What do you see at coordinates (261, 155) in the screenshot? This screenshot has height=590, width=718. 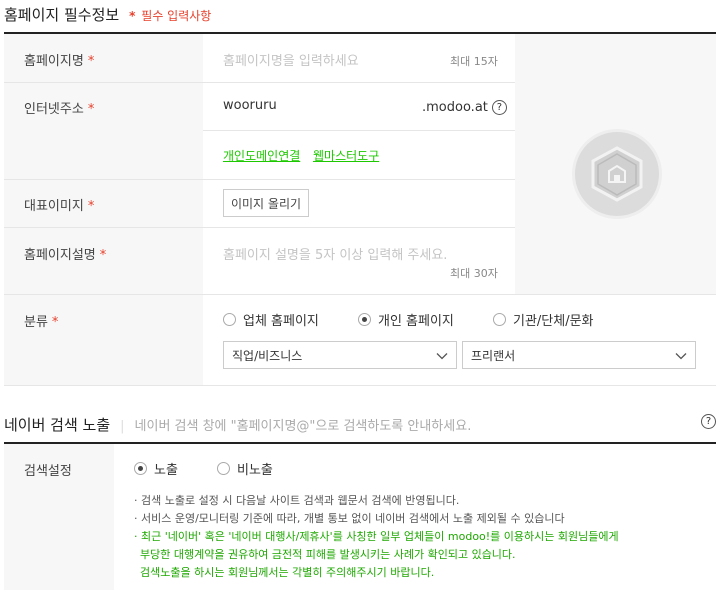 I see `personal-domain-link: 개인도메인연결` at bounding box center [261, 155].